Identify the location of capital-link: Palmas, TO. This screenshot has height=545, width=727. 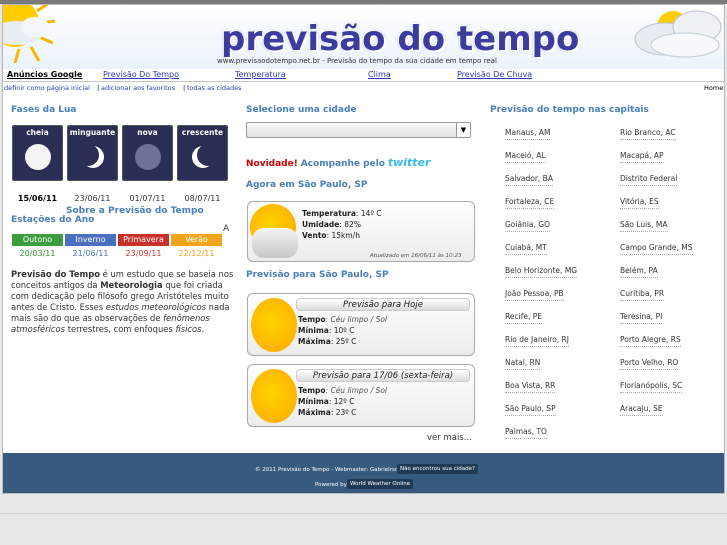
(526, 433).